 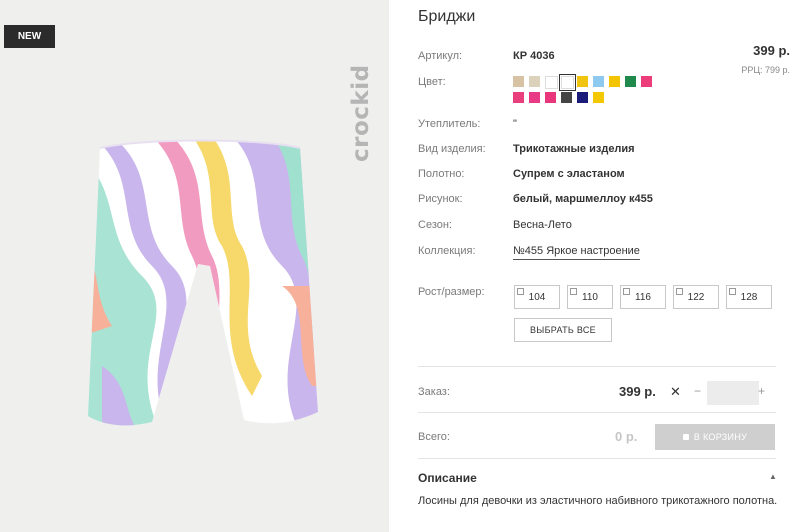 I want to click on spec-value: Весна-Лето, so click(x=542, y=225).